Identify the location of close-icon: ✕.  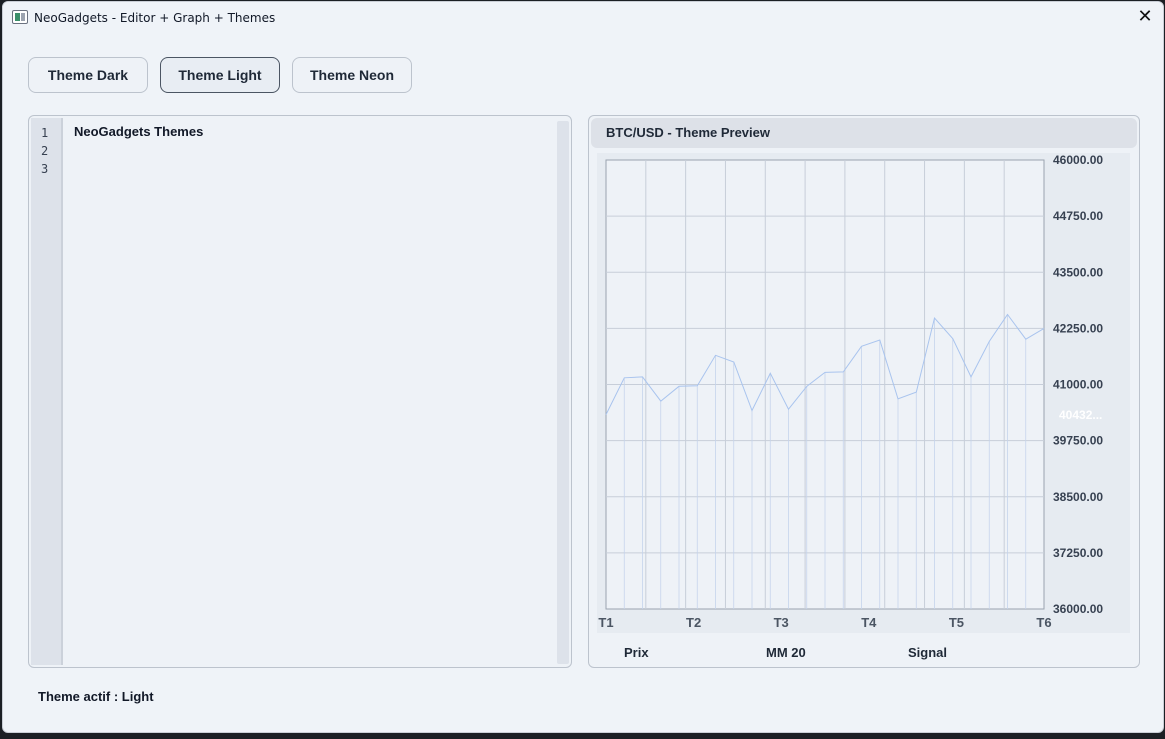
(1145, 18).